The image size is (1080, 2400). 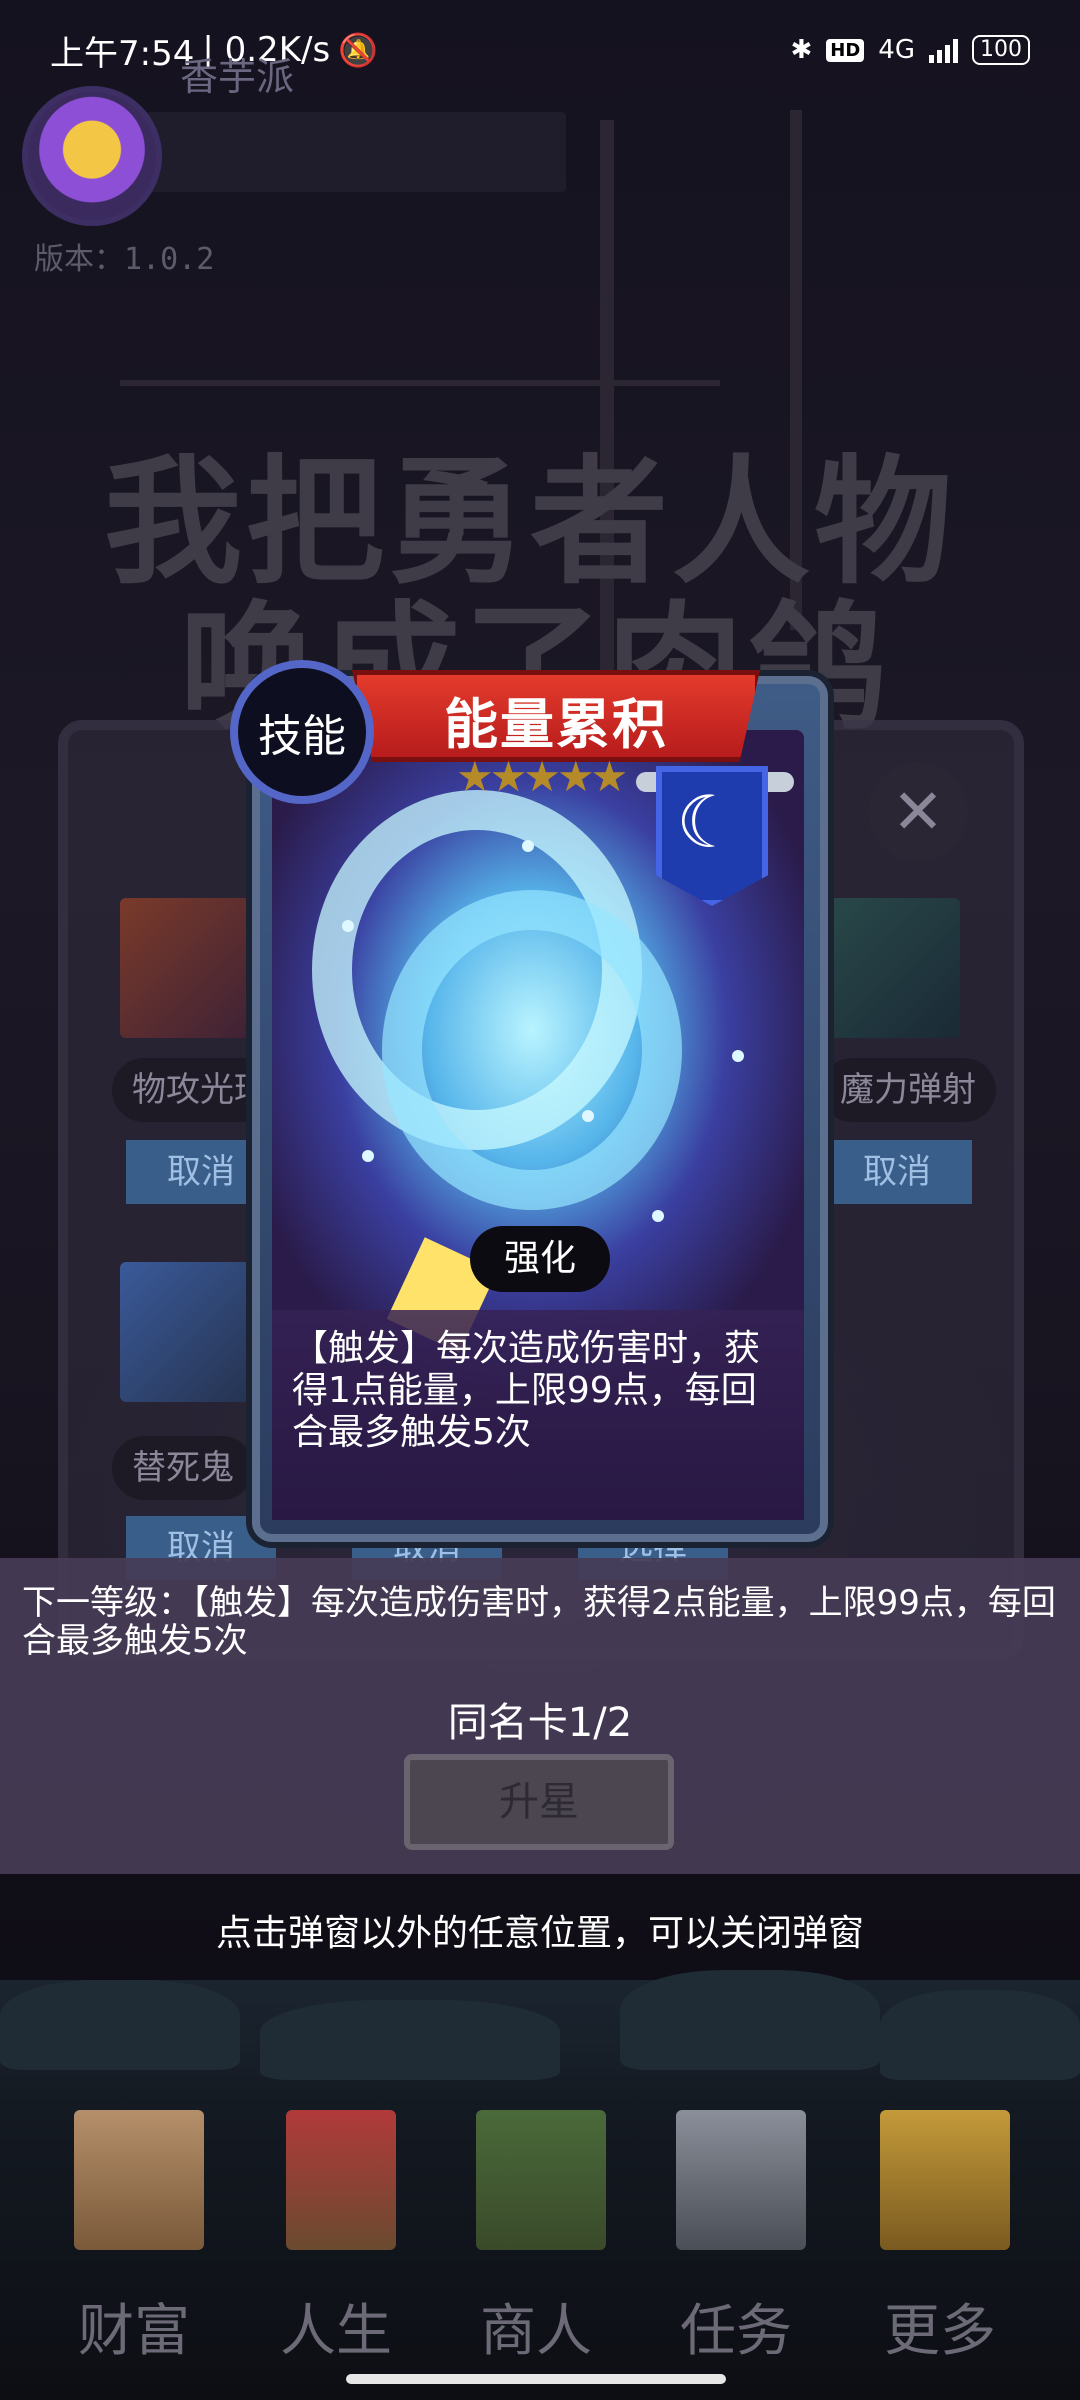 What do you see at coordinates (1001, 50) in the screenshot?
I see `battery-indicator: 100` at bounding box center [1001, 50].